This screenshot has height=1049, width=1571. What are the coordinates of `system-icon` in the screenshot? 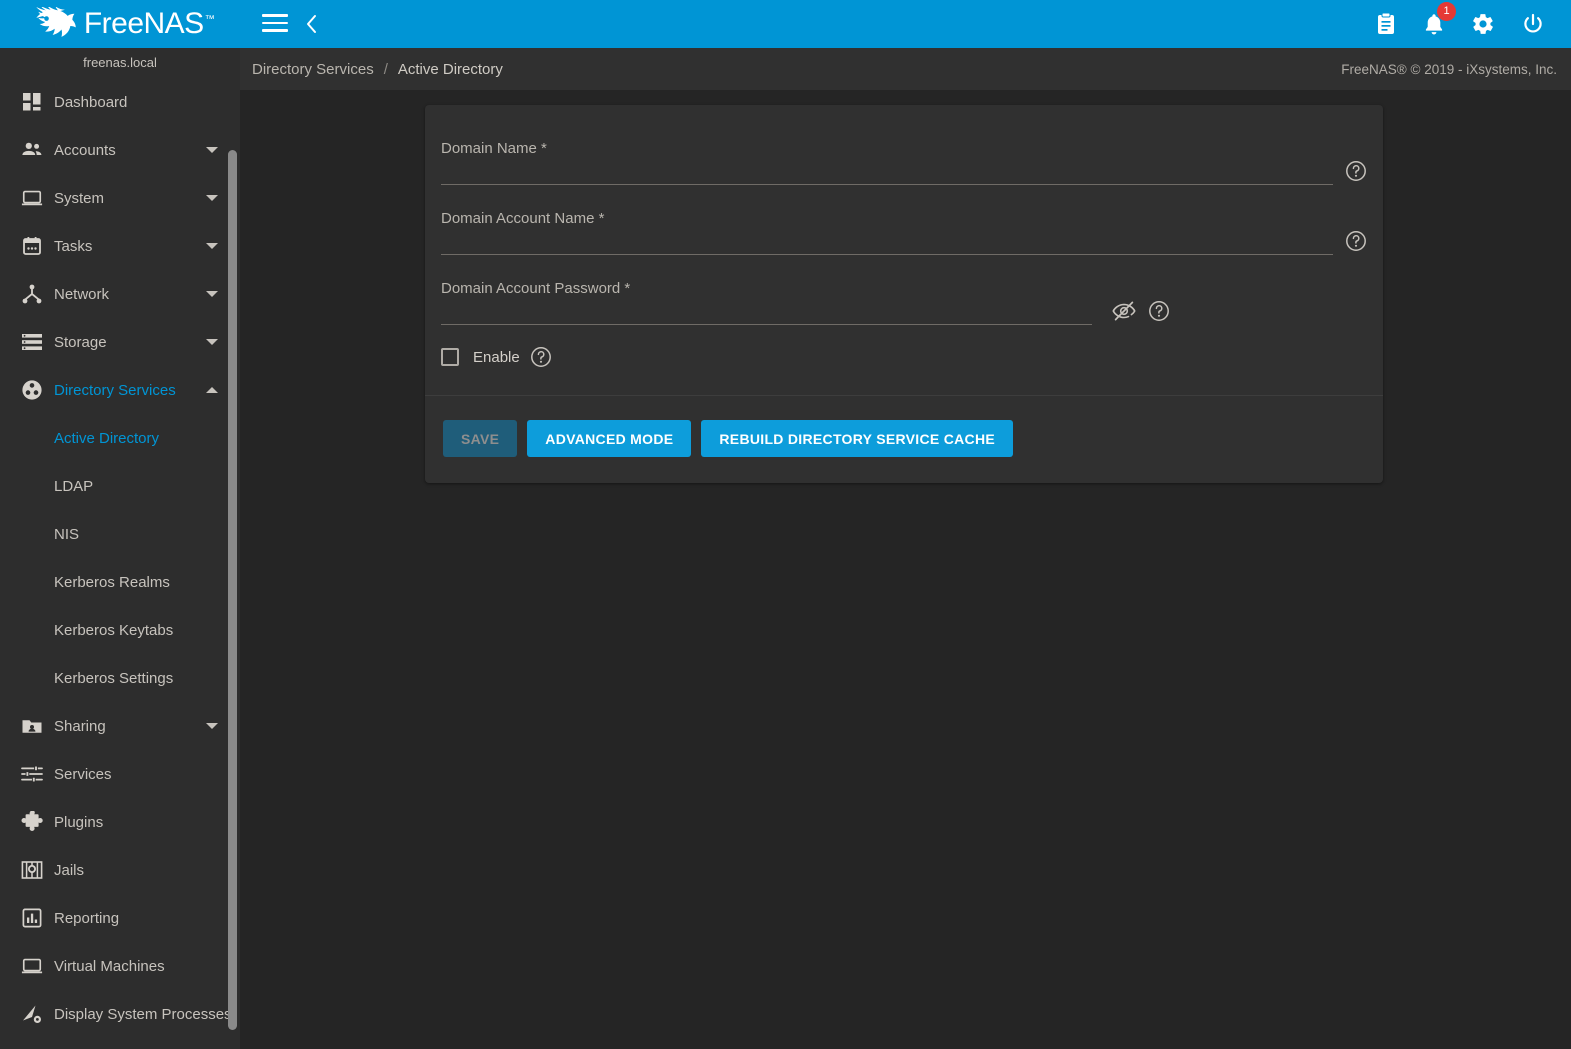 It's located at (32, 198).